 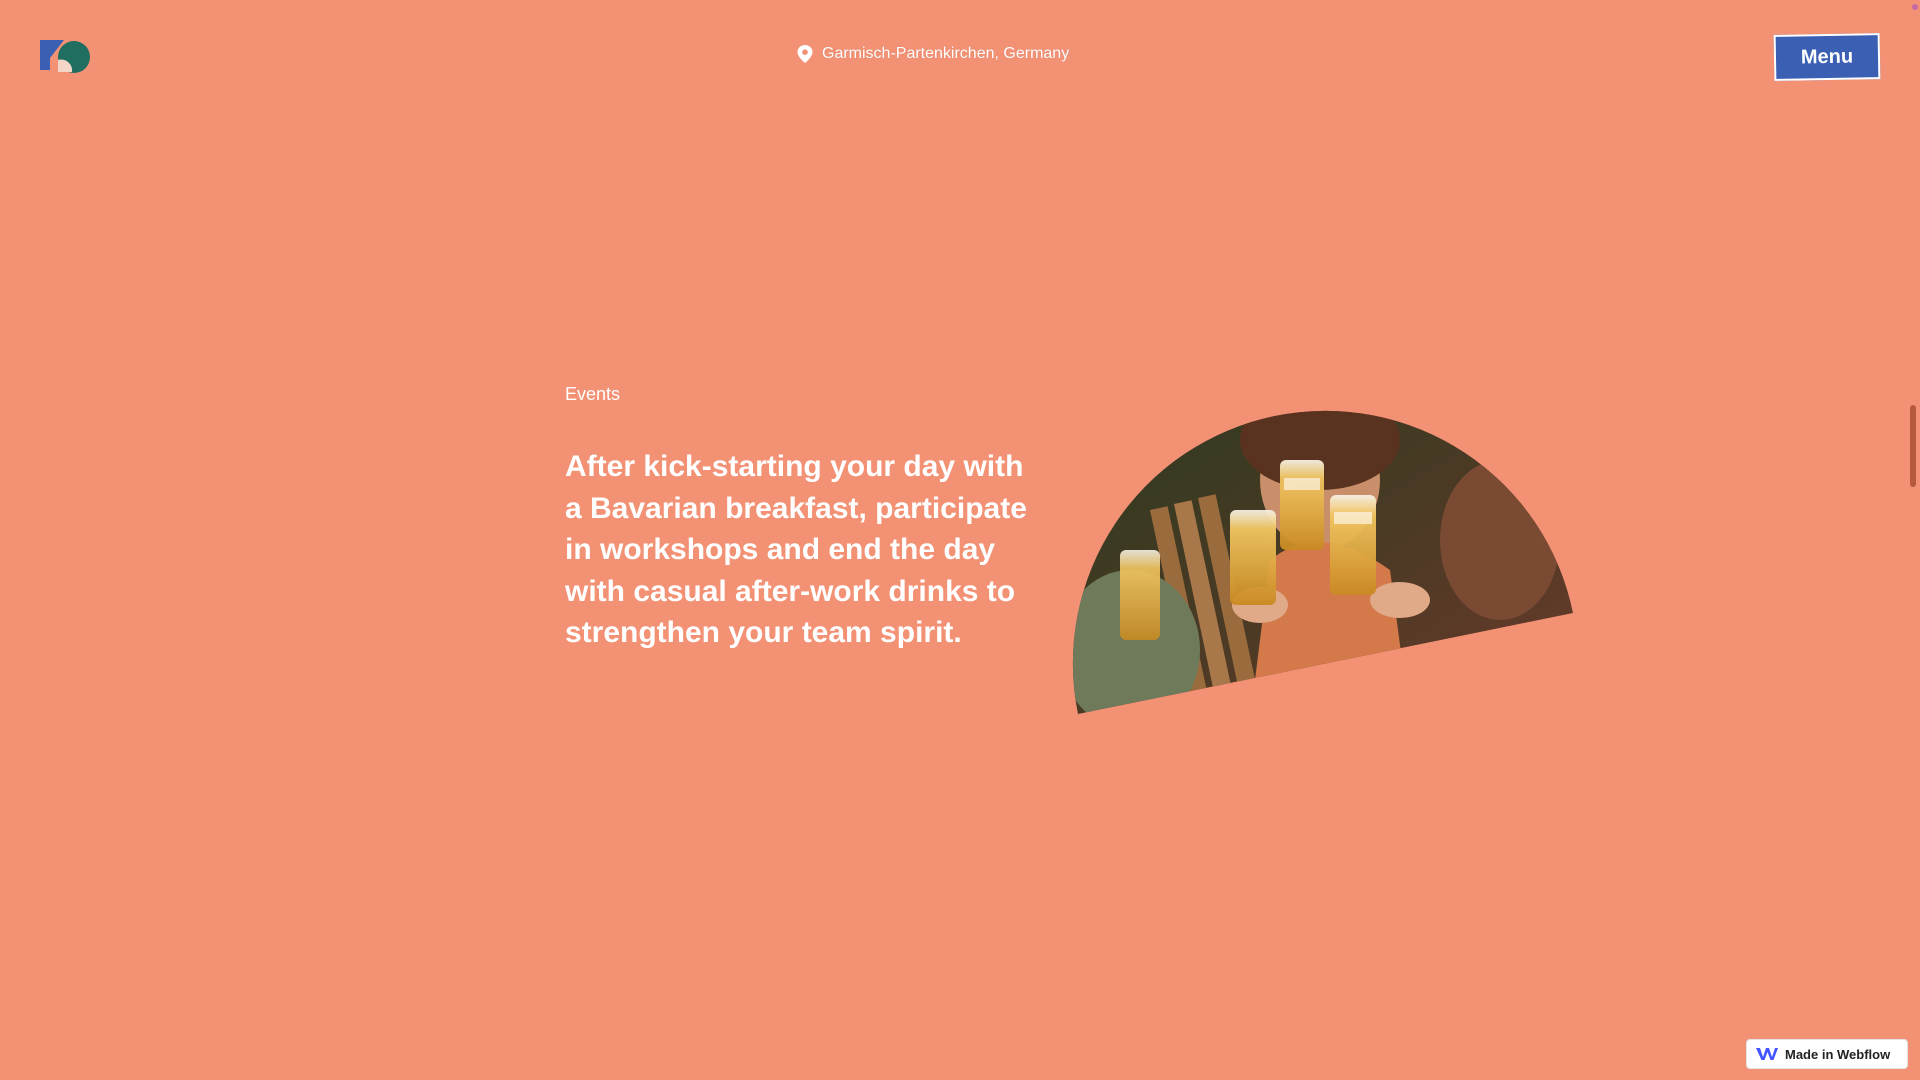 I want to click on brand-logo-icon, so click(x=66, y=57).